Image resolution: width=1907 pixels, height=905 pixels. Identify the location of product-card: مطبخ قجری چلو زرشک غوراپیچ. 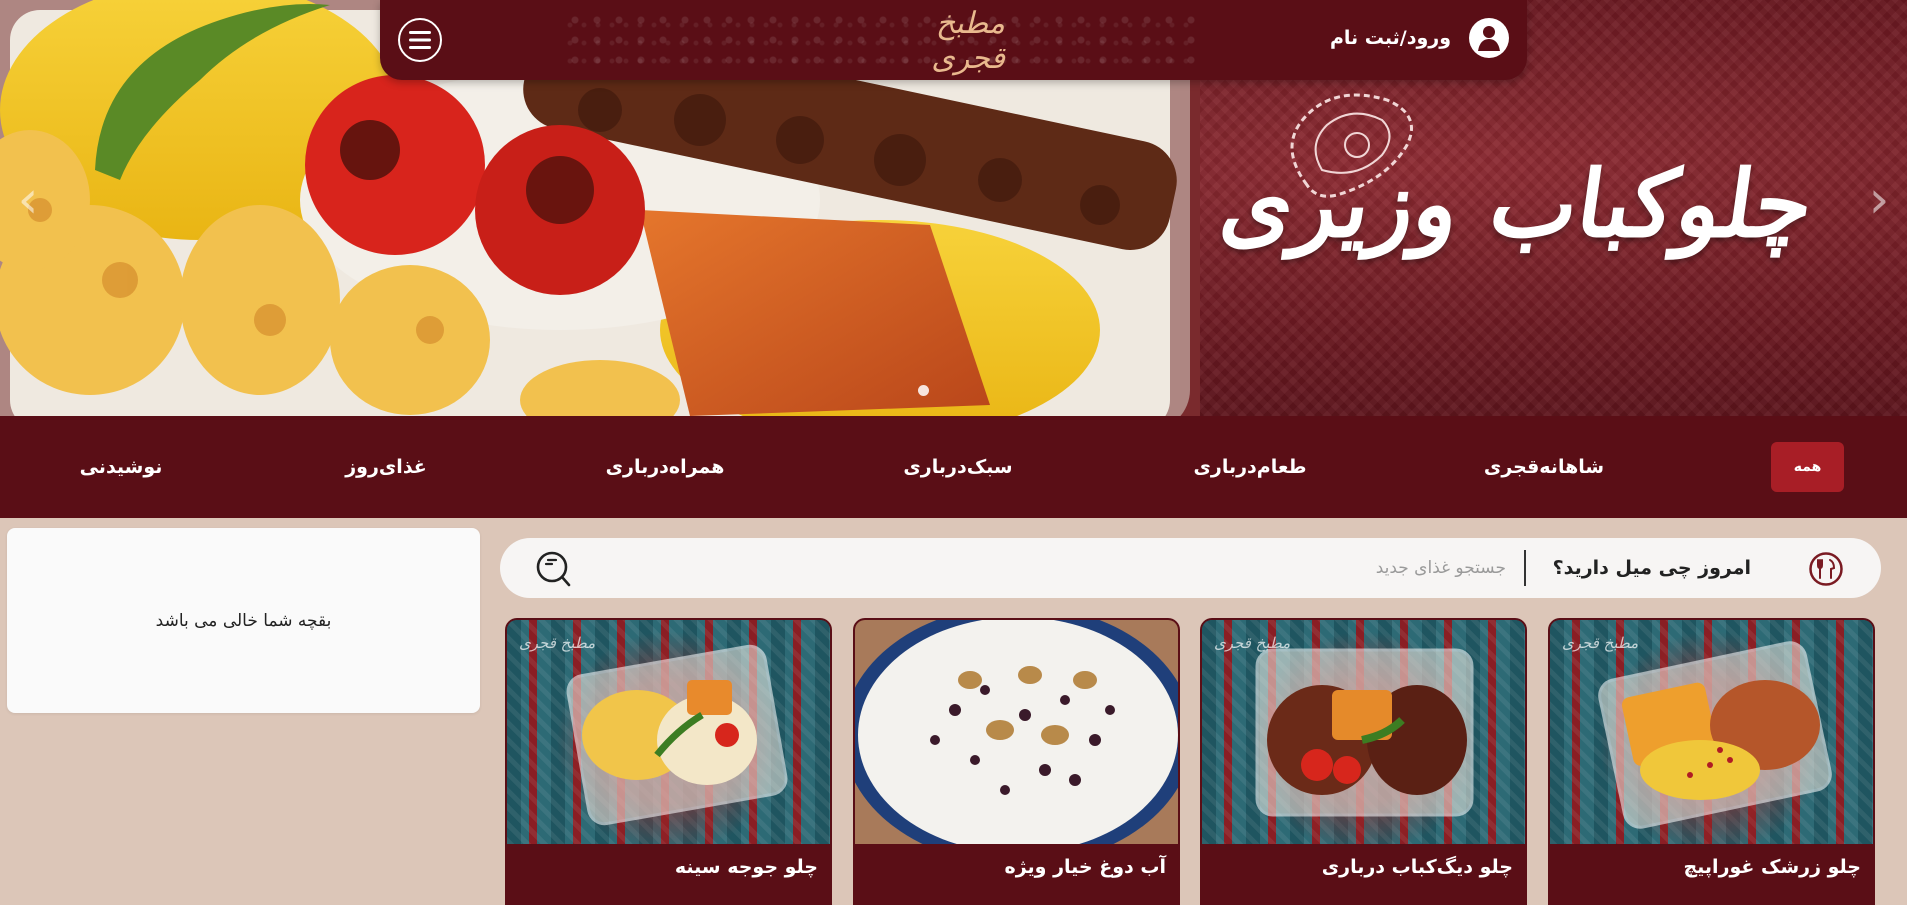
(1711, 761).